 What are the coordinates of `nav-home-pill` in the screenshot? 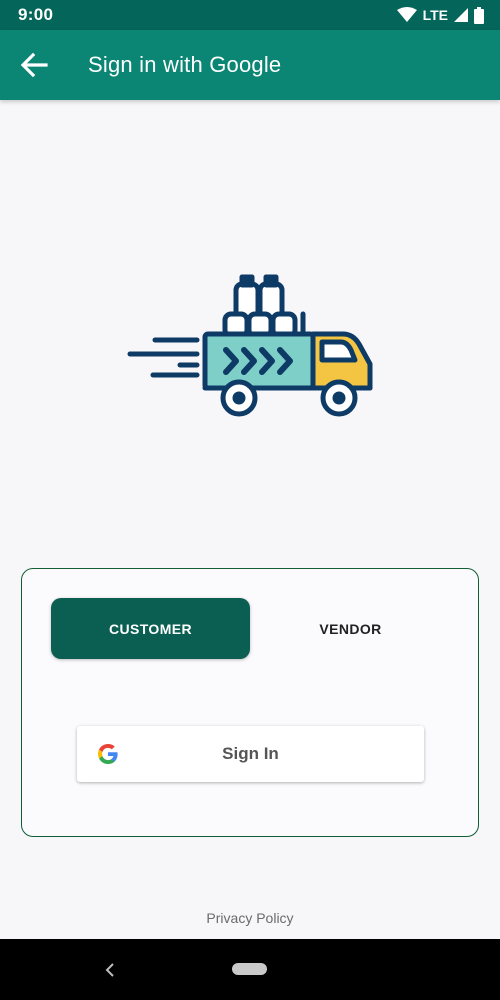 It's located at (249, 969).